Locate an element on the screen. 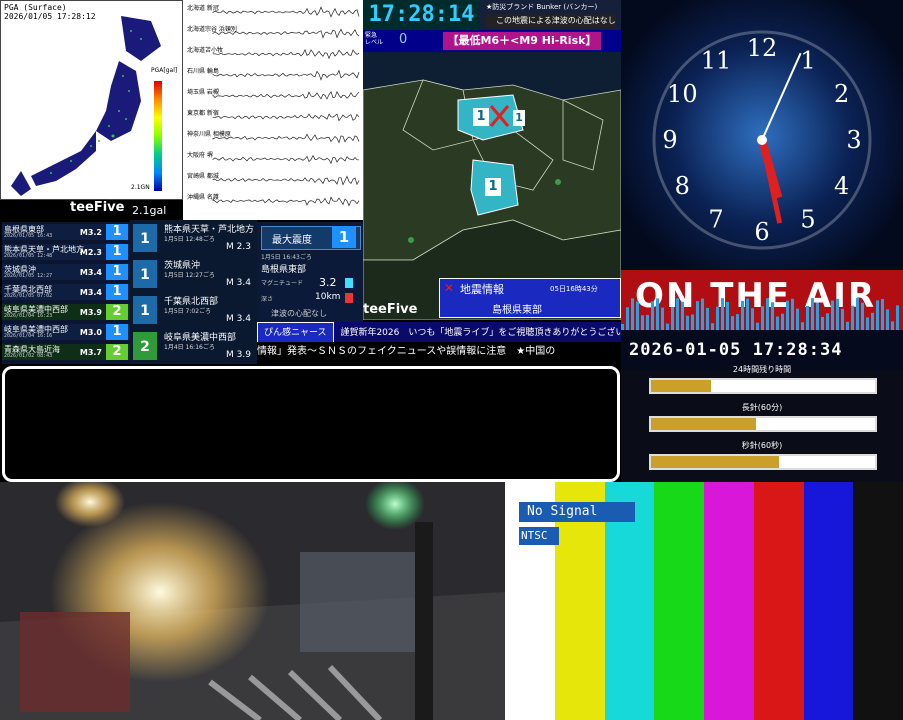 The width and height of the screenshot is (903, 720). on-air-timestamp: 2026-01-05 17:28:34 is located at coordinates (735, 350).